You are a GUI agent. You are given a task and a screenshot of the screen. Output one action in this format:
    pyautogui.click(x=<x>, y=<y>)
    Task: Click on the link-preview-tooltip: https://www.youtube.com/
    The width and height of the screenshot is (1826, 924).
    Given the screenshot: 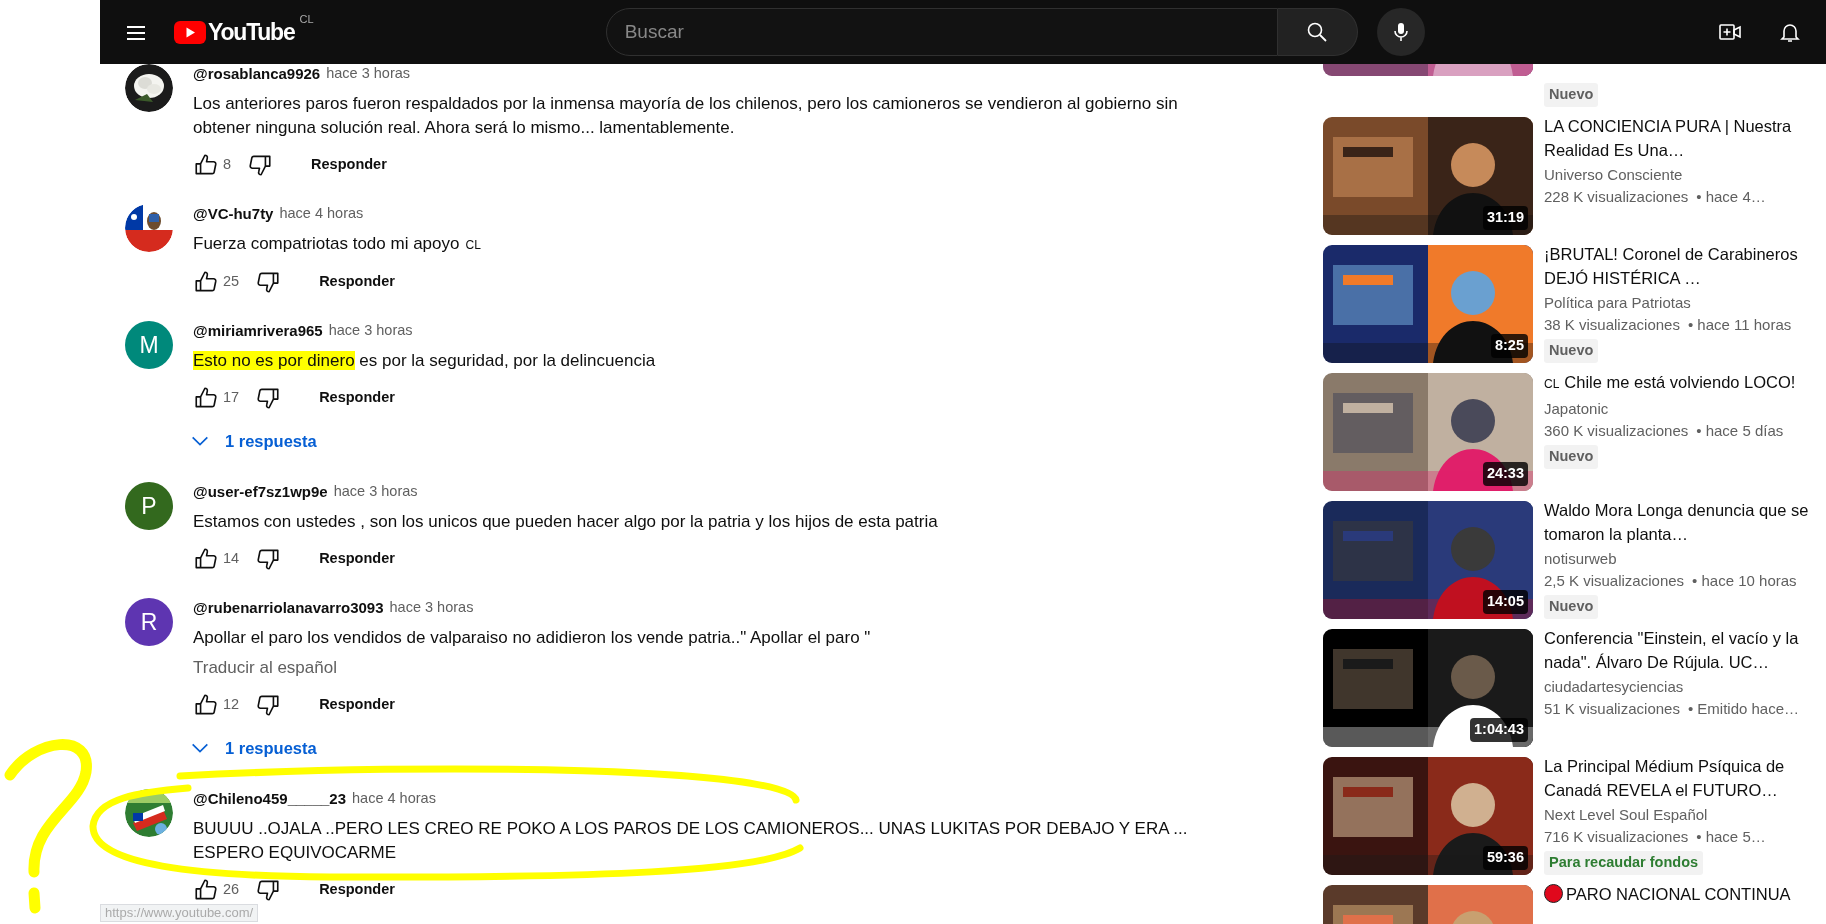 What is the action you would take?
    pyautogui.click(x=179, y=913)
    